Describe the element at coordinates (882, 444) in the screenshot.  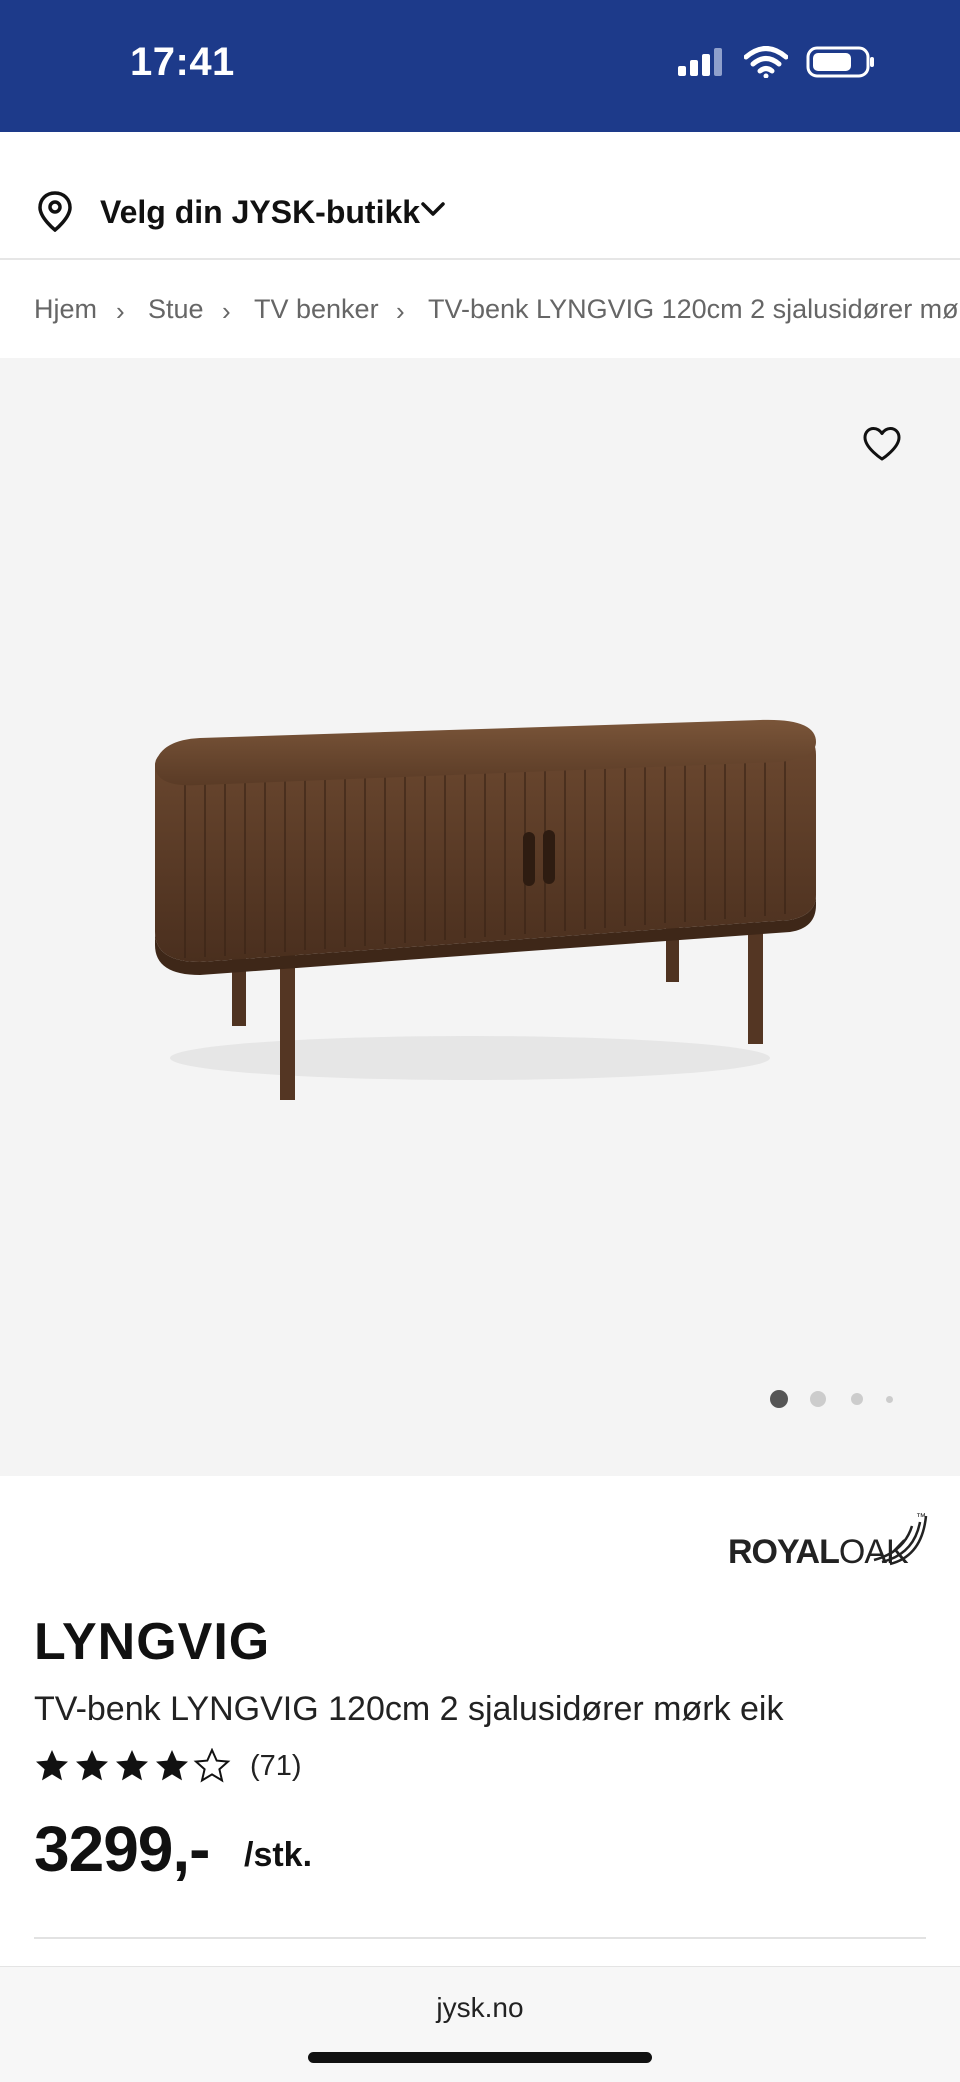
I see `heart-icon` at that location.